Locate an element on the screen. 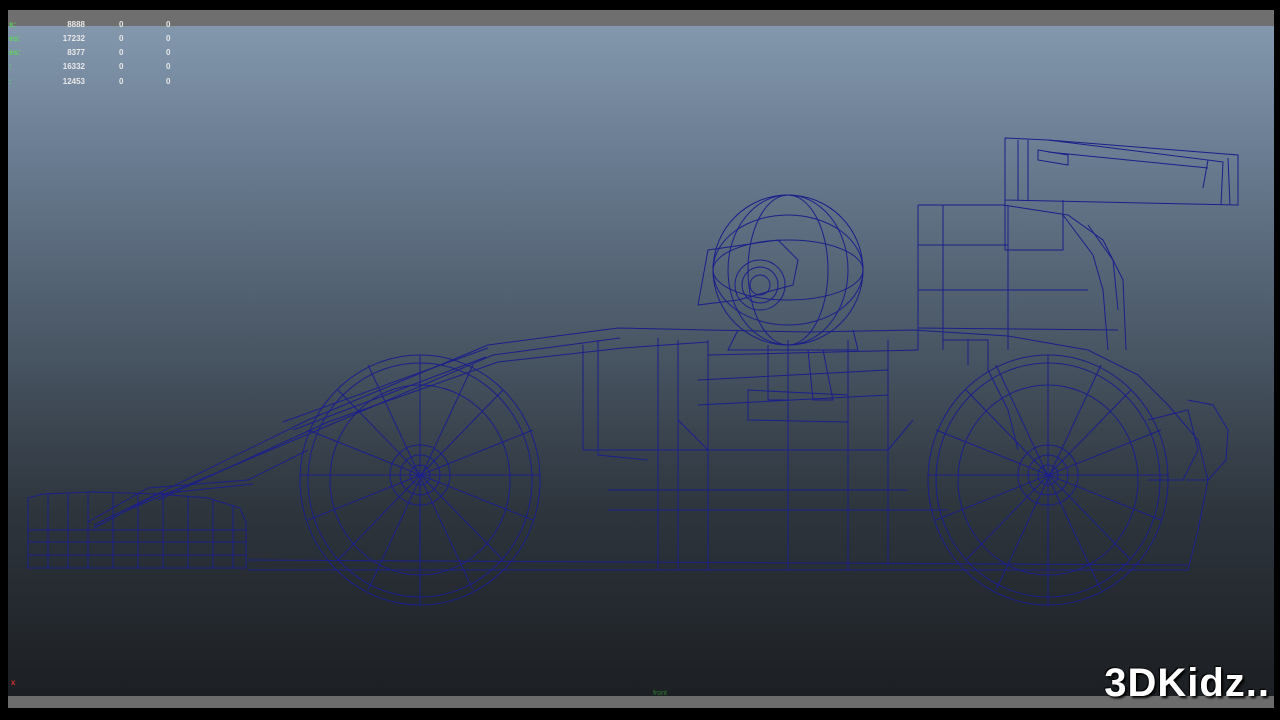  hud-row-value: 16332 is located at coordinates (73, 66).